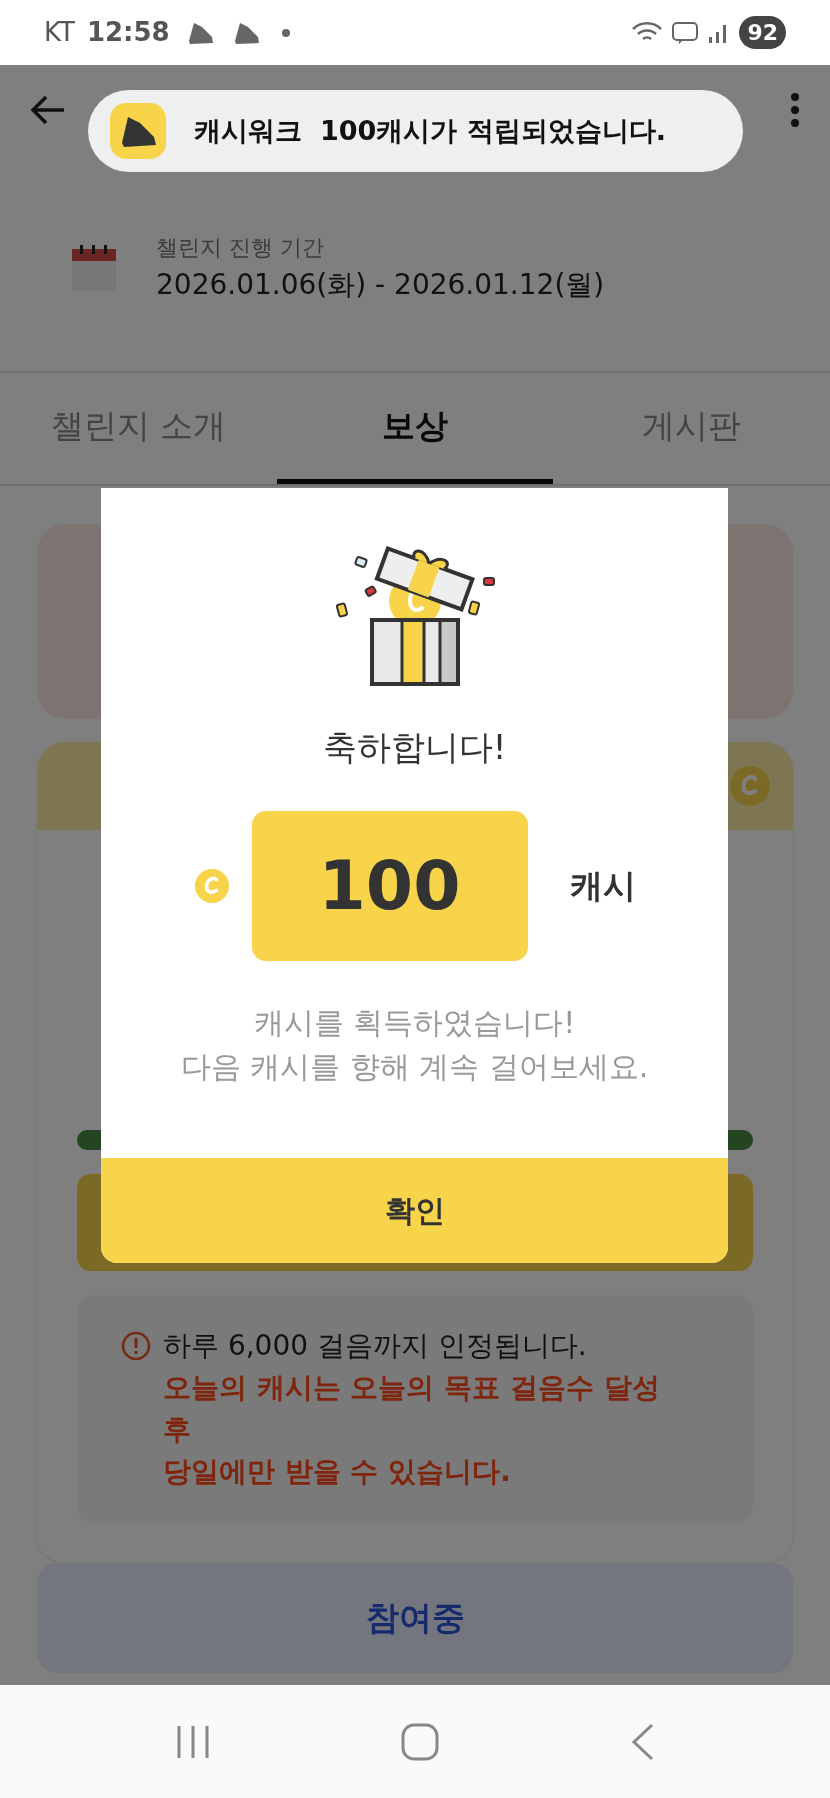 This screenshot has height=1798, width=830. I want to click on more-options-icon, so click(795, 110).